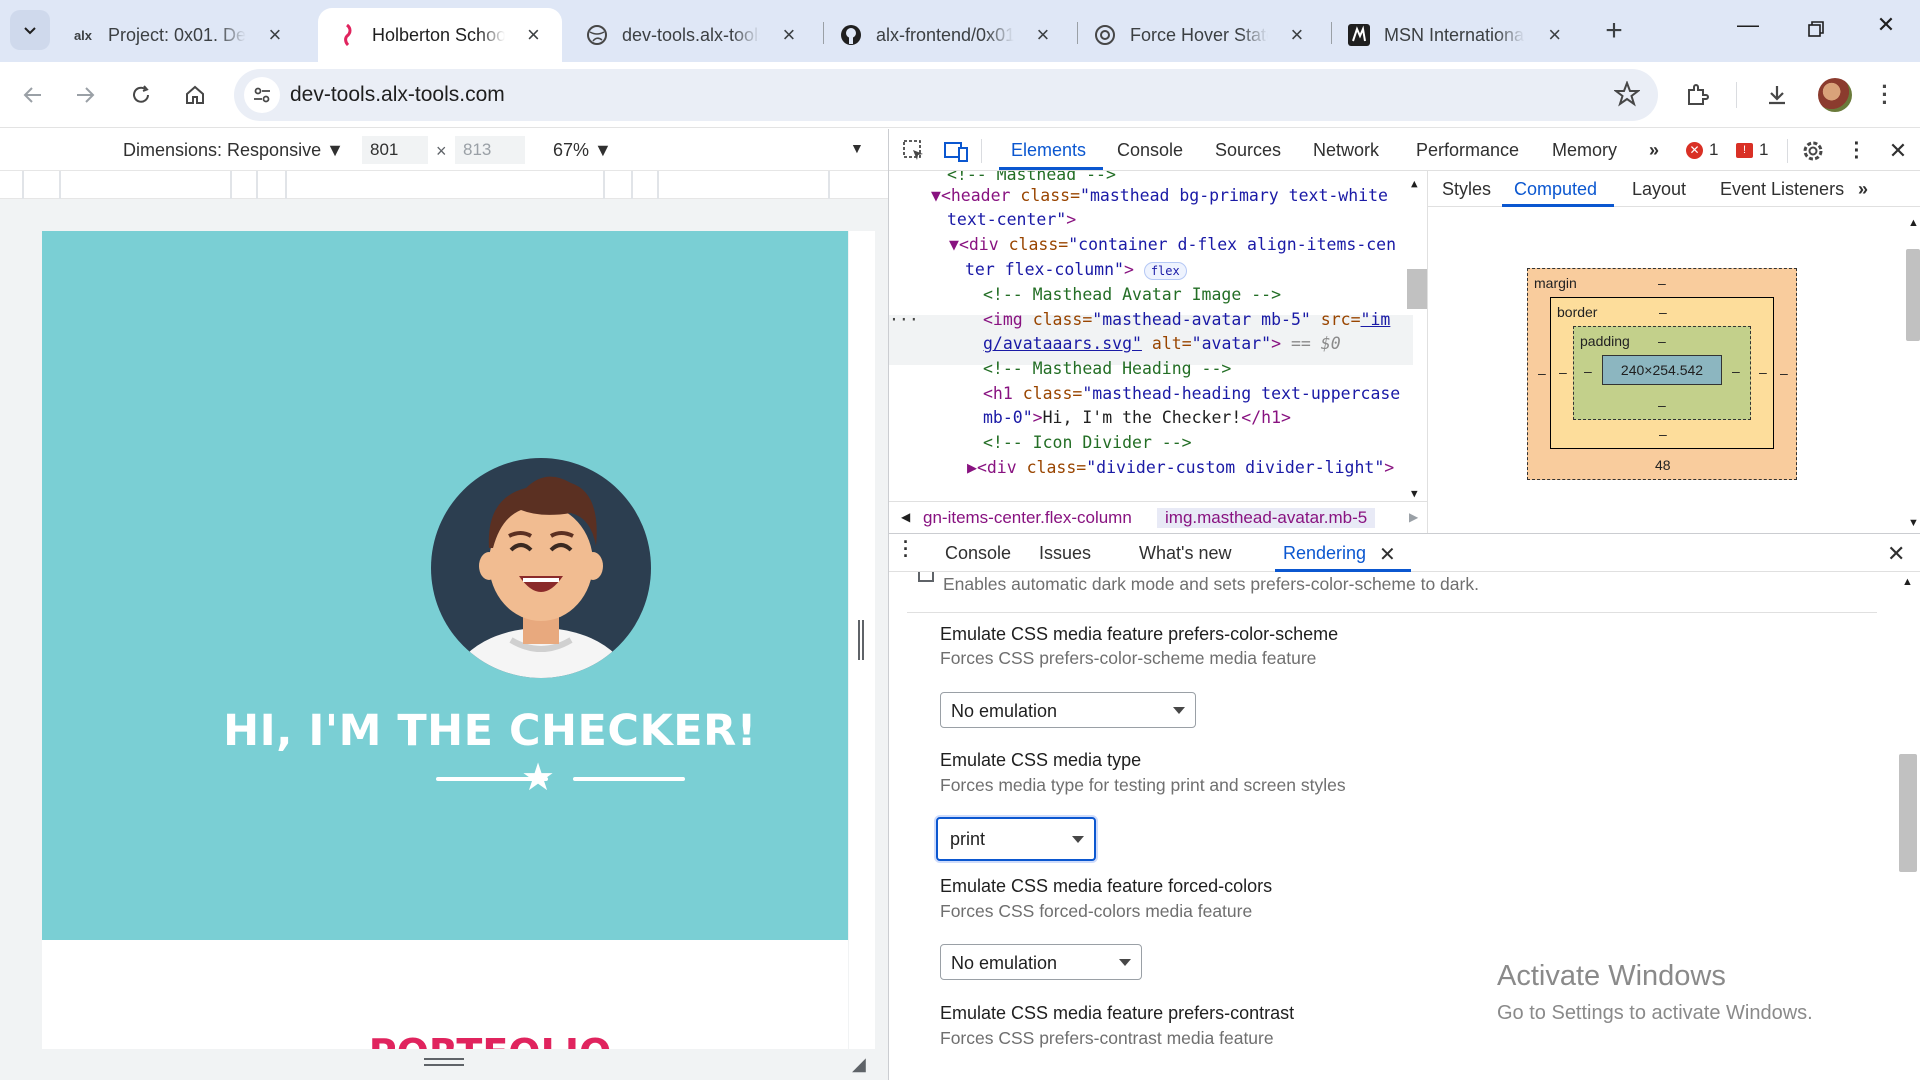 The height and width of the screenshot is (1080, 1920). What do you see at coordinates (1324, 553) in the screenshot?
I see `drawer-tab-rendering: Rendering` at bounding box center [1324, 553].